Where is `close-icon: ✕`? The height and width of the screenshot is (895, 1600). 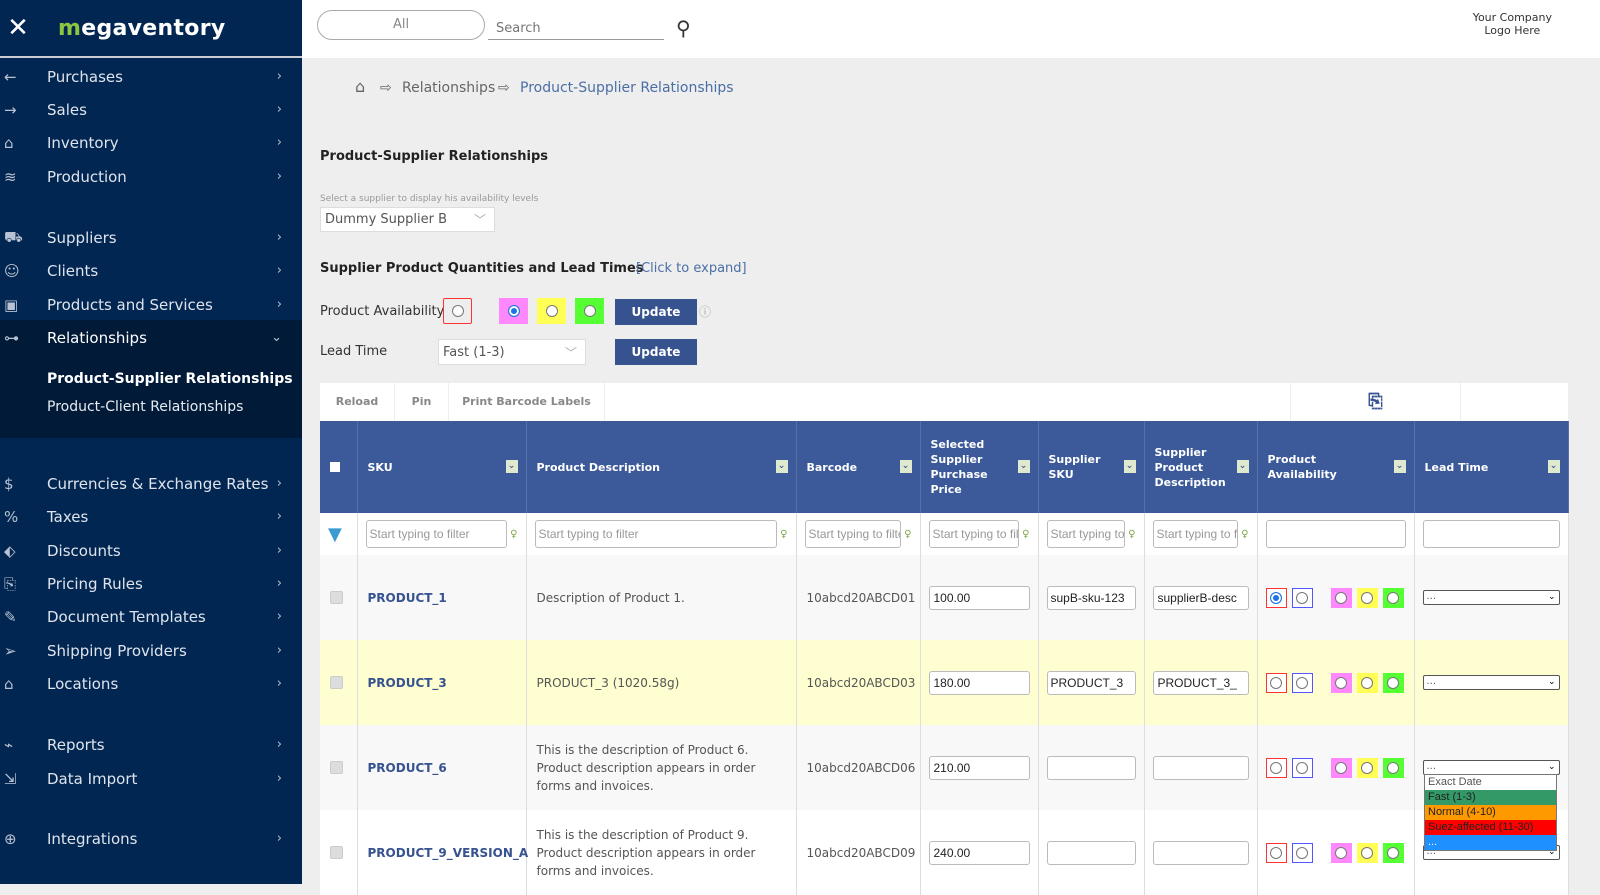
close-icon: ✕ is located at coordinates (18, 28).